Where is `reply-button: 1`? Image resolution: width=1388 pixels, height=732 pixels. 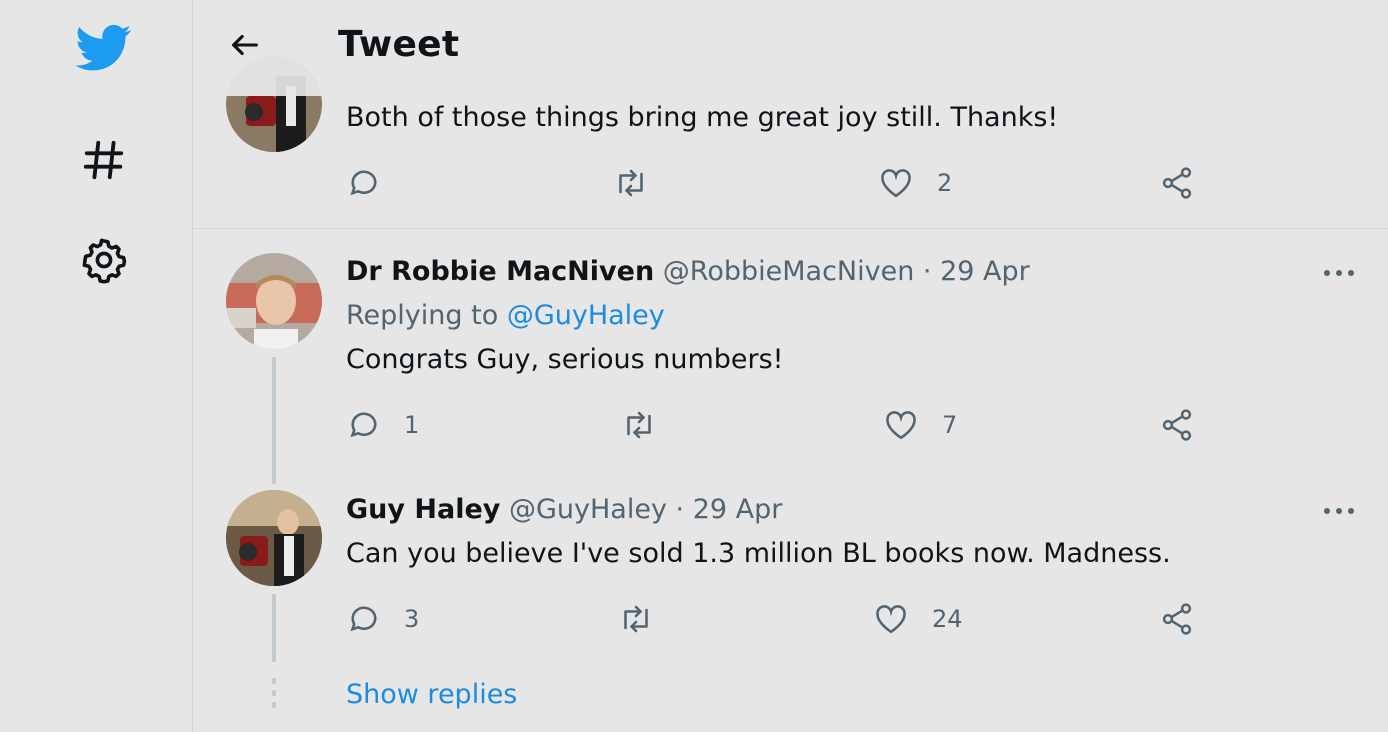 reply-button: 1 is located at coordinates (382, 425).